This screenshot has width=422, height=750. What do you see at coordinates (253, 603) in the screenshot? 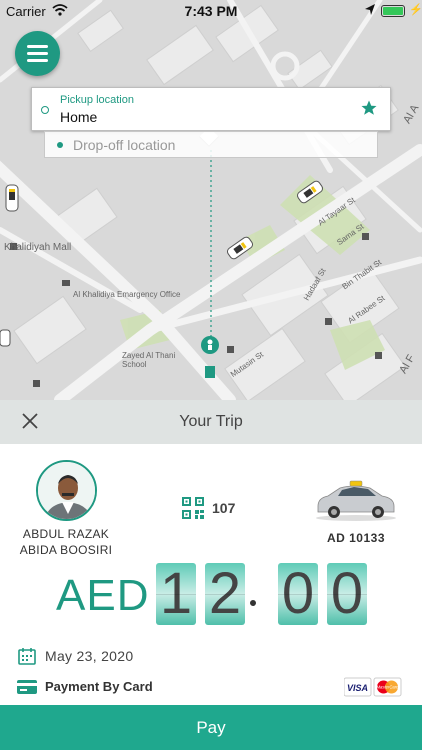
I see `fare-decimal-point` at bounding box center [253, 603].